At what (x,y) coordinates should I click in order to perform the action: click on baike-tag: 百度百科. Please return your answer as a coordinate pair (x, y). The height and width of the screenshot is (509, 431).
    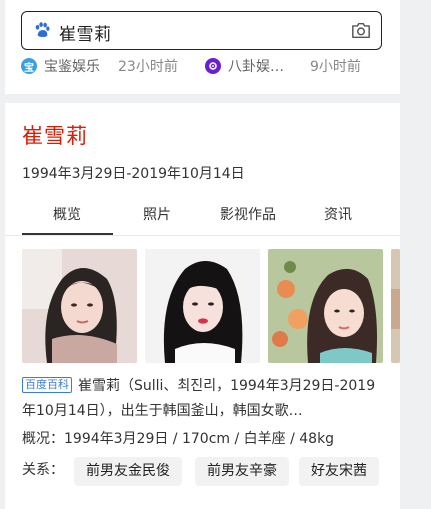
    Looking at the image, I should click on (47, 385).